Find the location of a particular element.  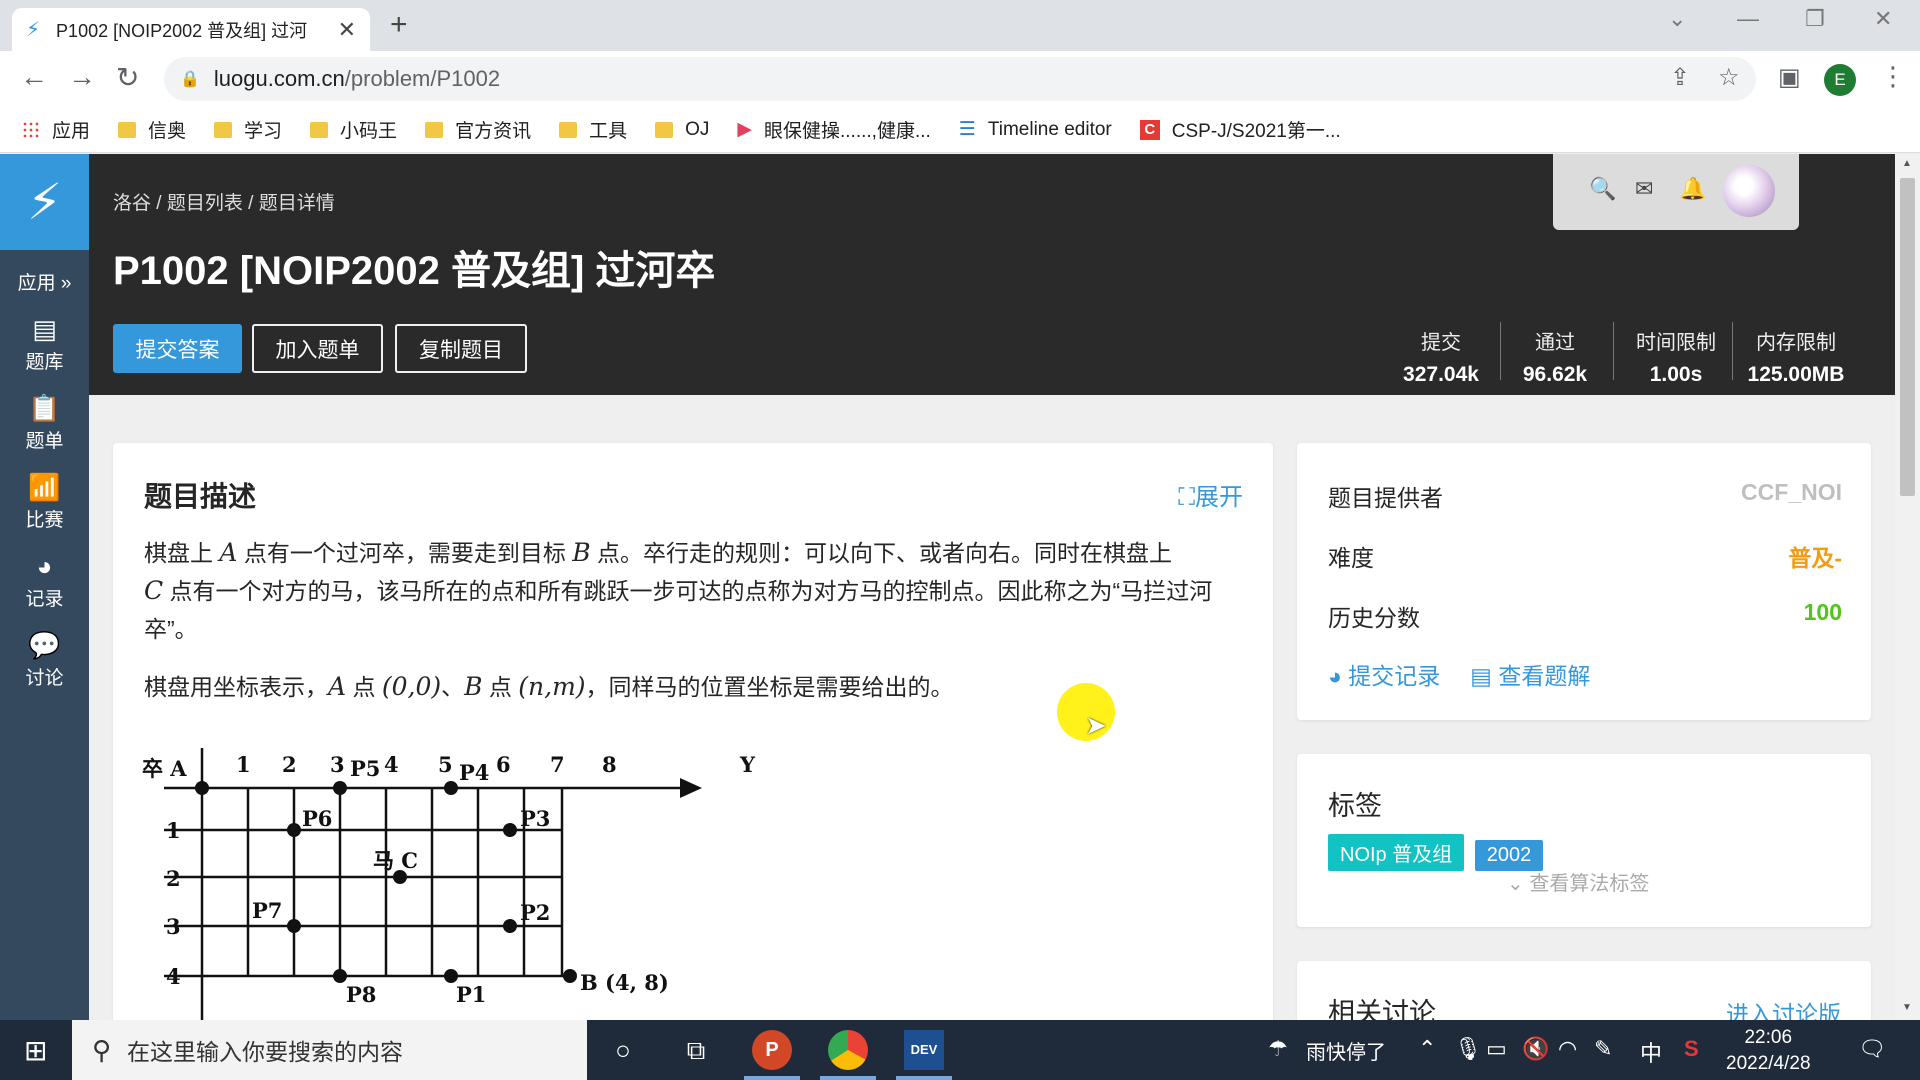

user-avatar is located at coordinates (1749, 191).